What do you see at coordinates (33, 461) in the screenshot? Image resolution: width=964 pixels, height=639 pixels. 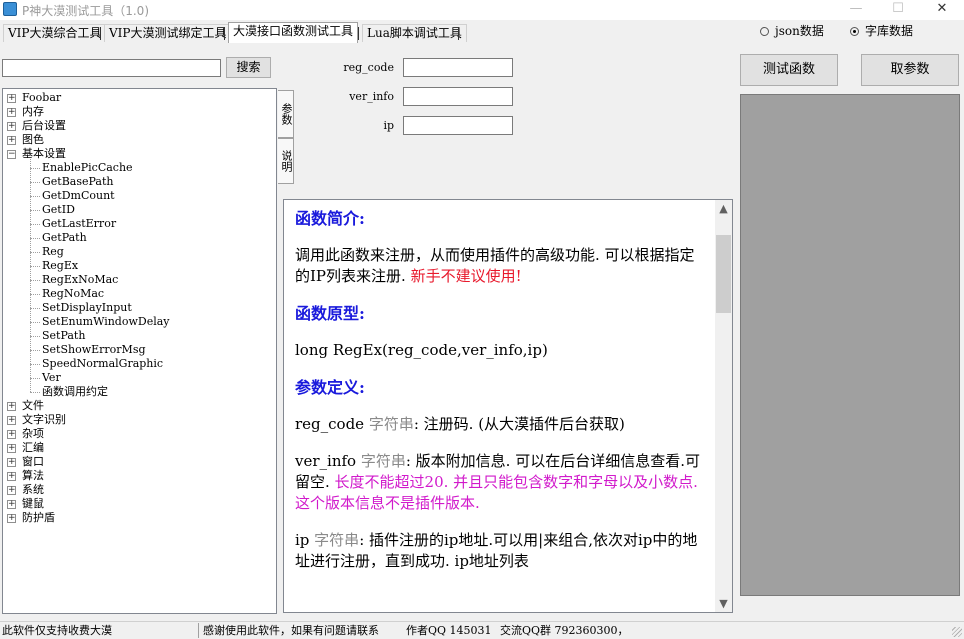 I see `tree-group-label: 窗口` at bounding box center [33, 461].